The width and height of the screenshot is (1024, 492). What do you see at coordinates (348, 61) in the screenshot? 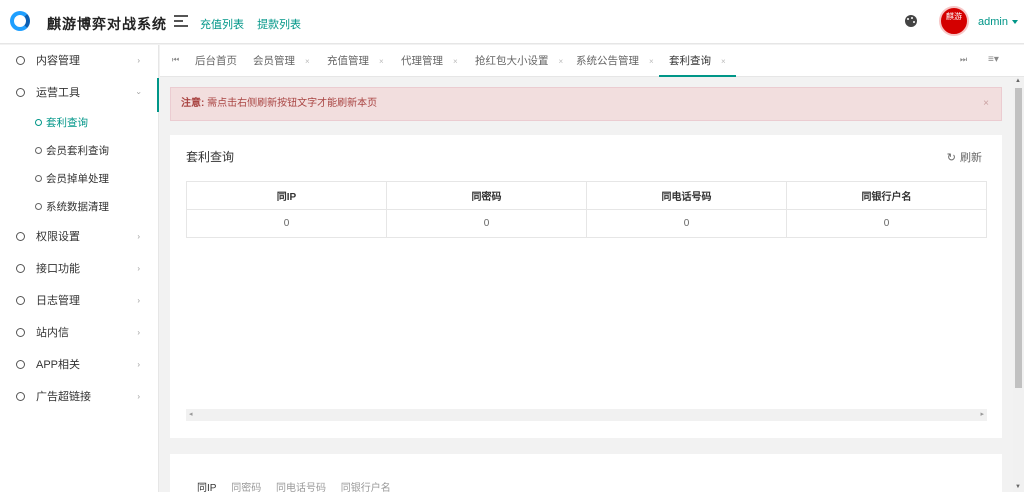
I see `tab-label: 充值管理` at bounding box center [348, 61].